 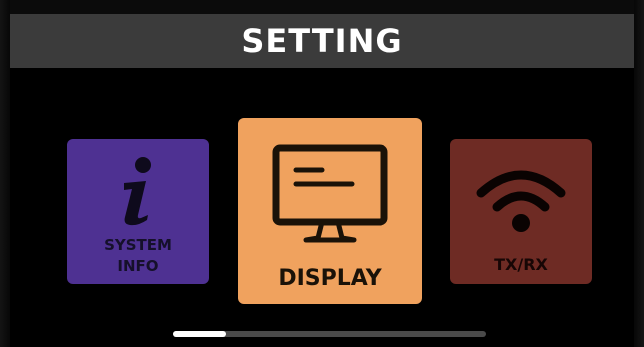 What do you see at coordinates (5, 173) in the screenshot?
I see `device-bezel-left` at bounding box center [5, 173].